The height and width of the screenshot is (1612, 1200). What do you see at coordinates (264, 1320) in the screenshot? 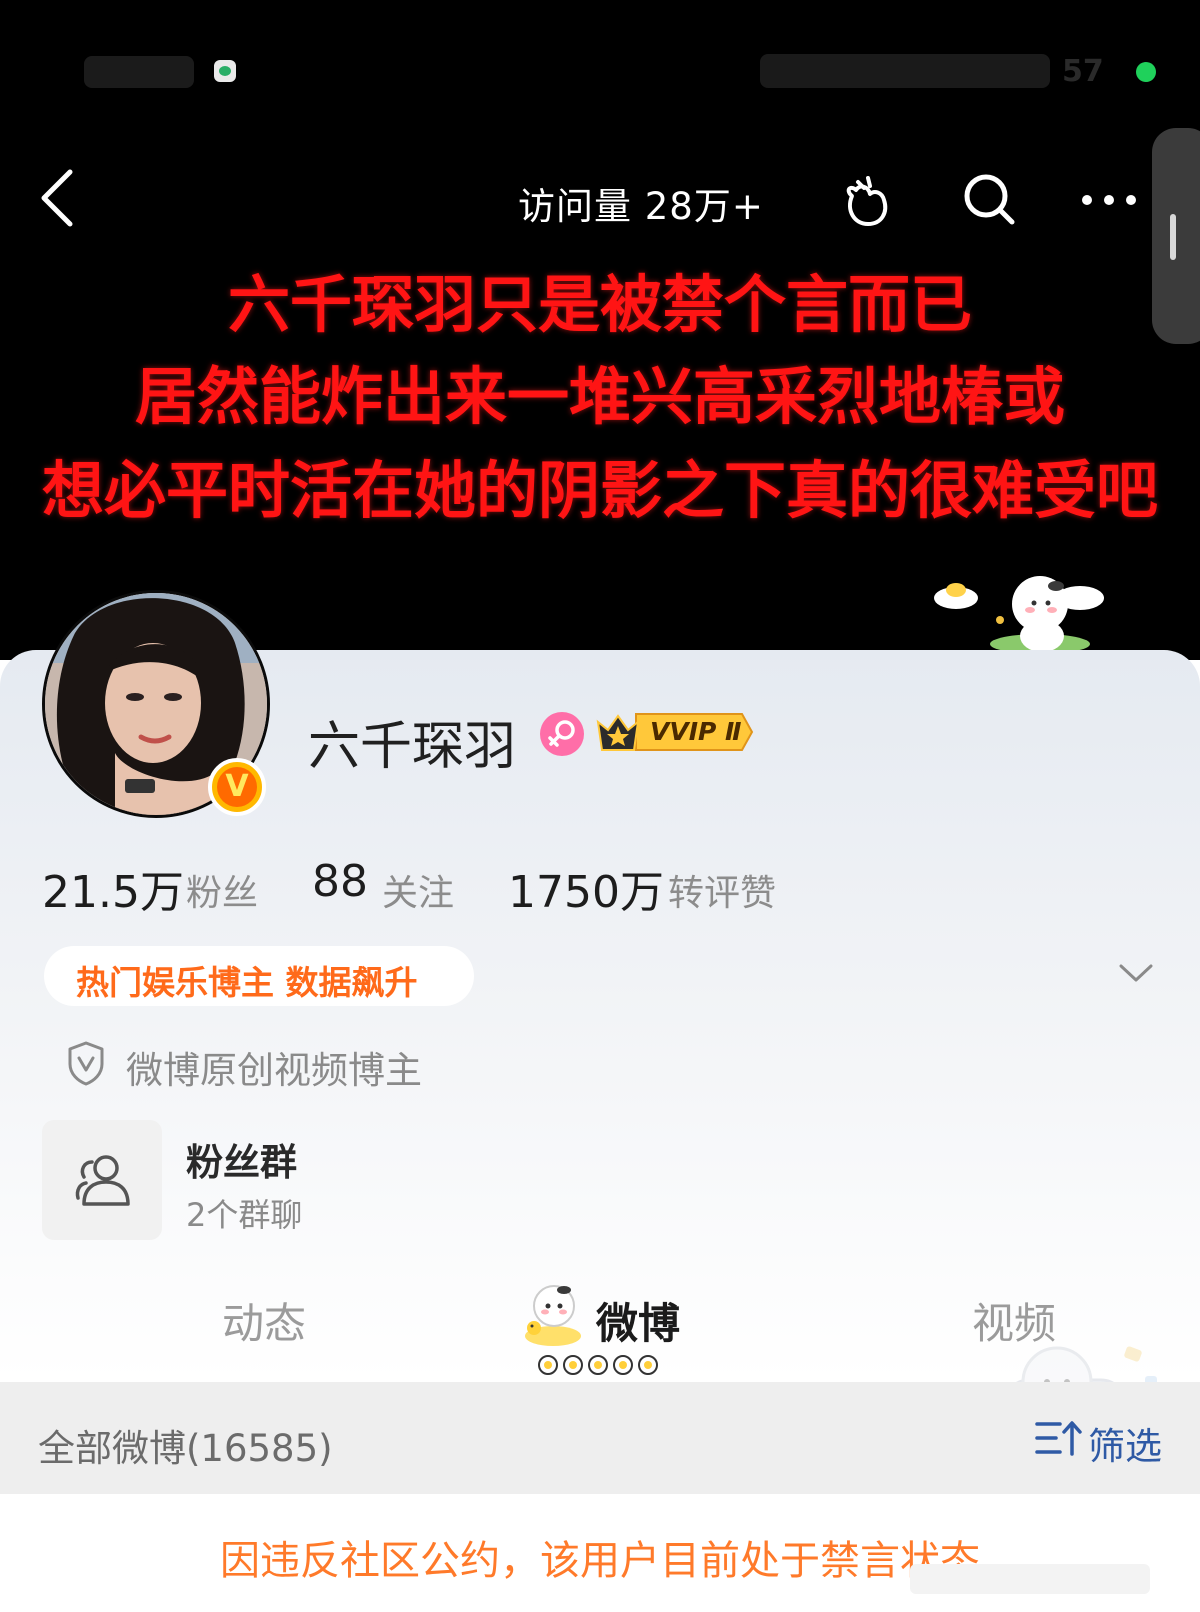
I see `tab-dynamic: 动态` at bounding box center [264, 1320].